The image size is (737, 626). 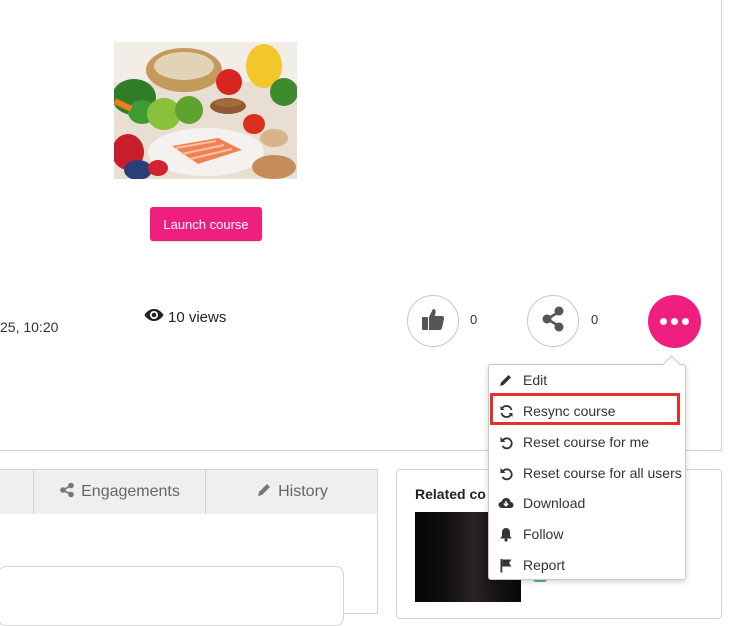 I want to click on menu-item-download: Download, so click(x=587, y=503).